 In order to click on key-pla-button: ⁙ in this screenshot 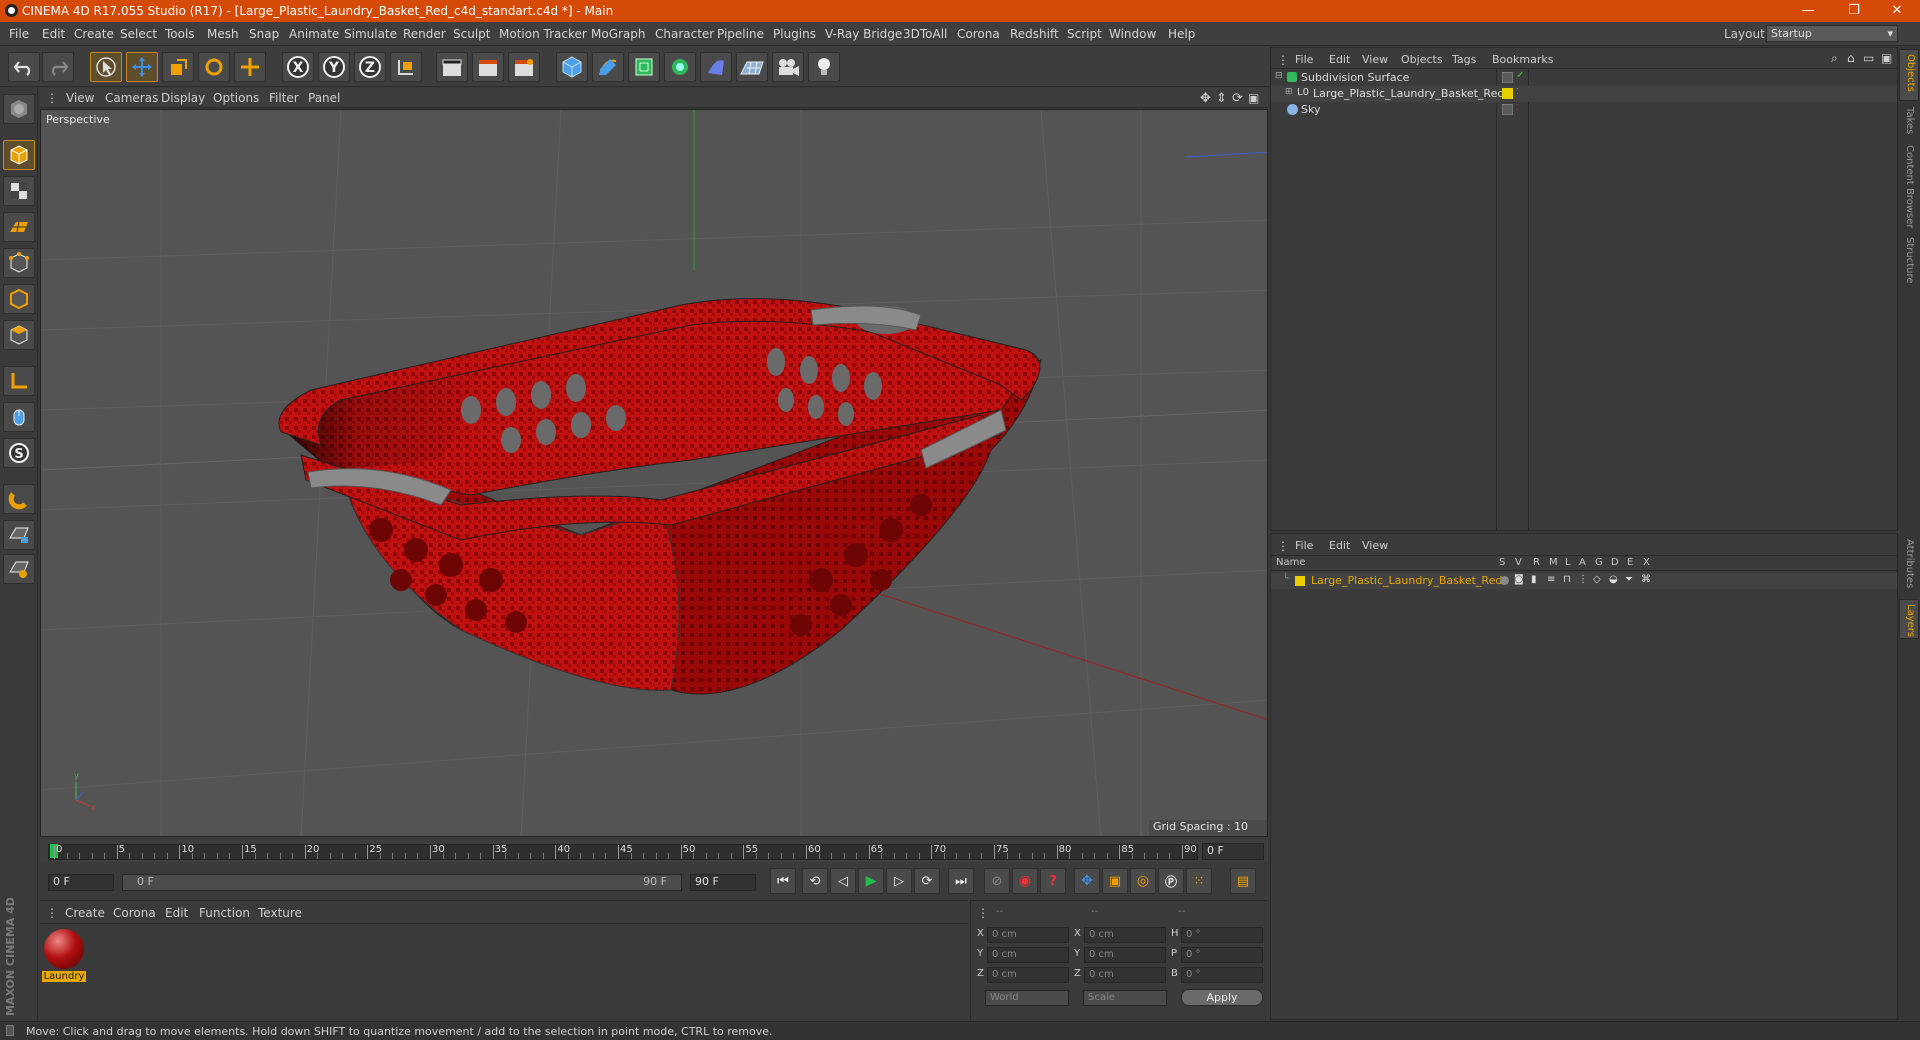, I will do `click(1199, 881)`.